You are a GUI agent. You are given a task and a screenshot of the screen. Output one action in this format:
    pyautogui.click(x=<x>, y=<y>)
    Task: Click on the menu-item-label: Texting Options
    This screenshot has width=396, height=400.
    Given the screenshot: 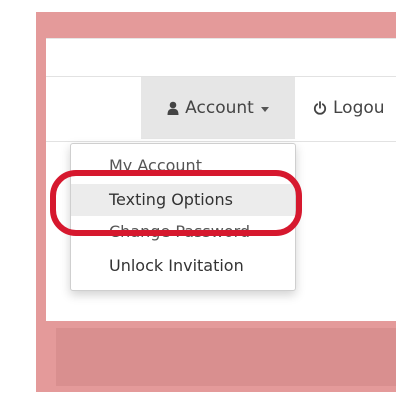 What is the action you would take?
    pyautogui.click(x=171, y=199)
    